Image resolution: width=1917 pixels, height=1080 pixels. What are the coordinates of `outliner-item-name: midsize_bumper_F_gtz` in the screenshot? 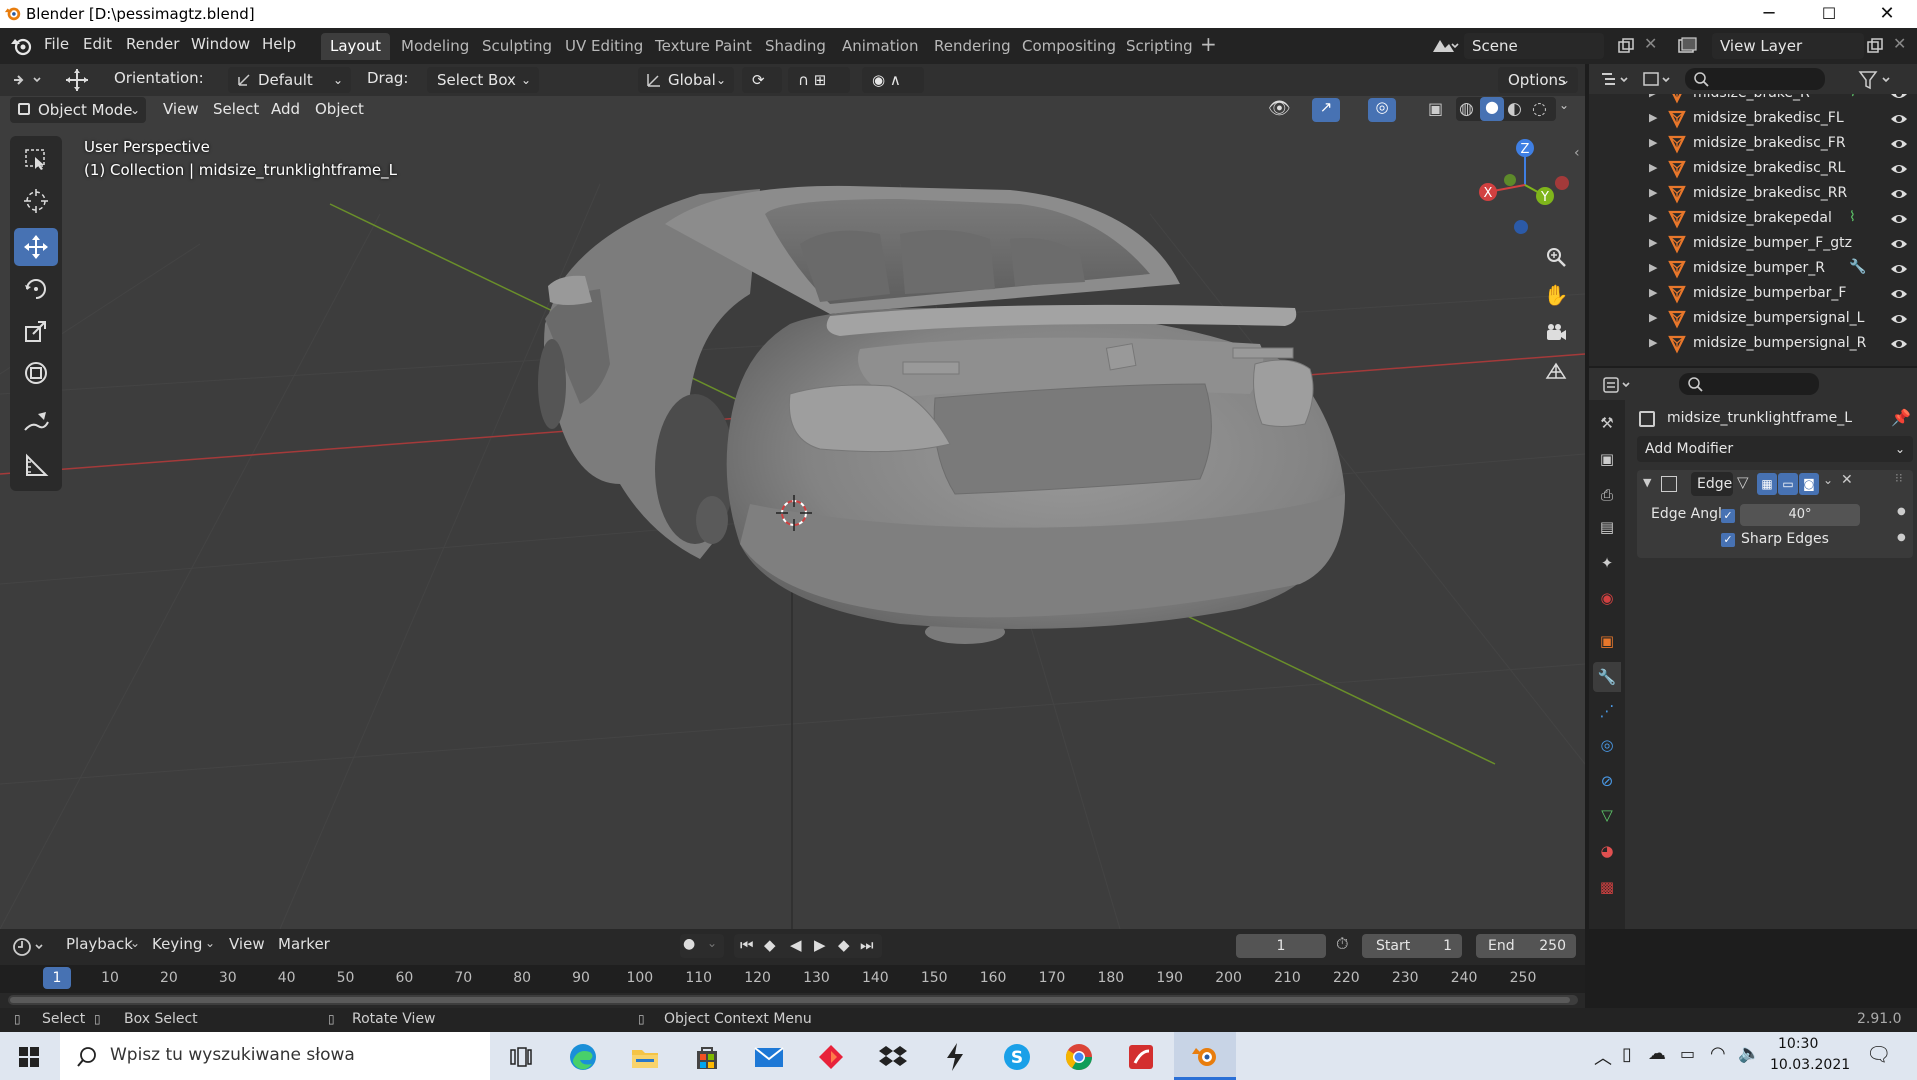 It's located at (1772, 243).